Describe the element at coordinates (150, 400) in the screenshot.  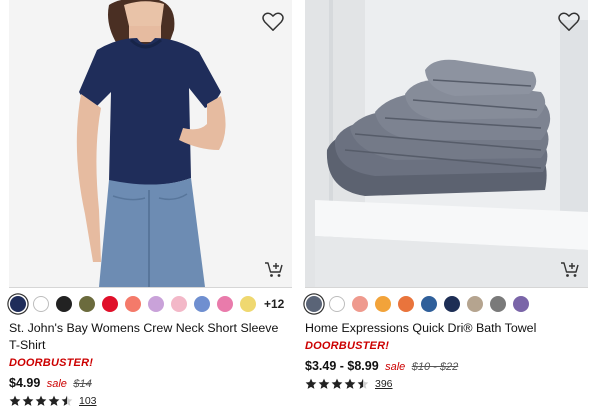
I see `rating-row: 103` at that location.